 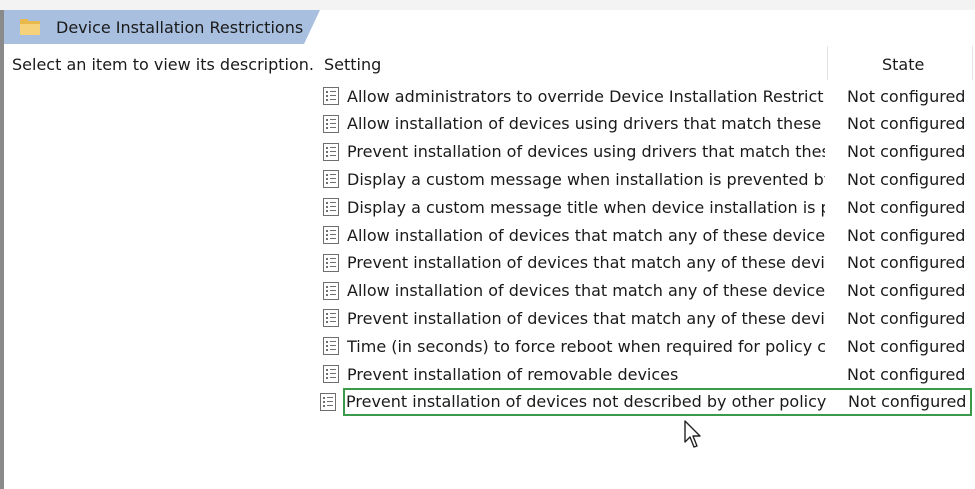 What do you see at coordinates (163, 64) in the screenshot?
I see `description-text: Select an item to view its description.` at bounding box center [163, 64].